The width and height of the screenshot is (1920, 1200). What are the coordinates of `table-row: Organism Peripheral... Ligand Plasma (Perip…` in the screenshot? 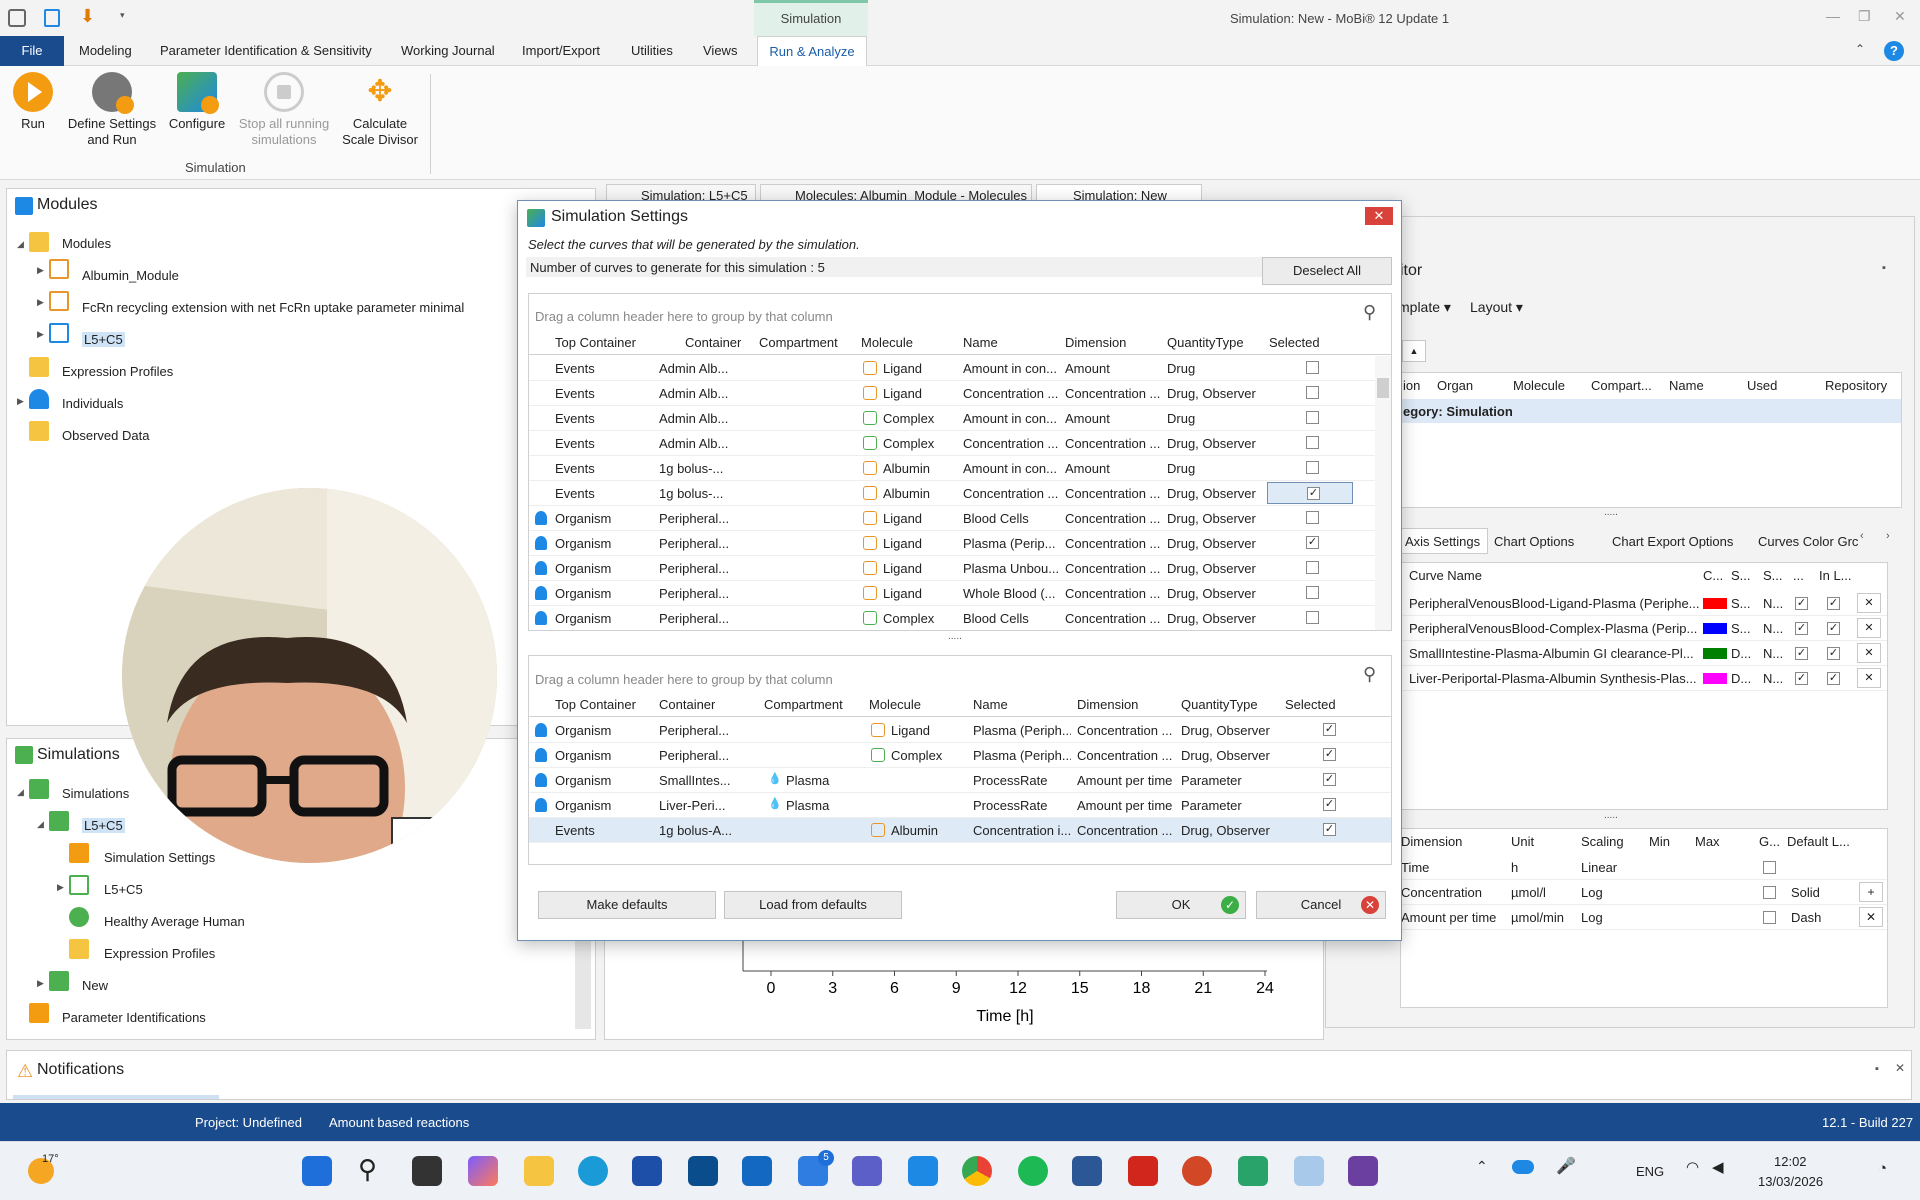 It's located at (952, 543).